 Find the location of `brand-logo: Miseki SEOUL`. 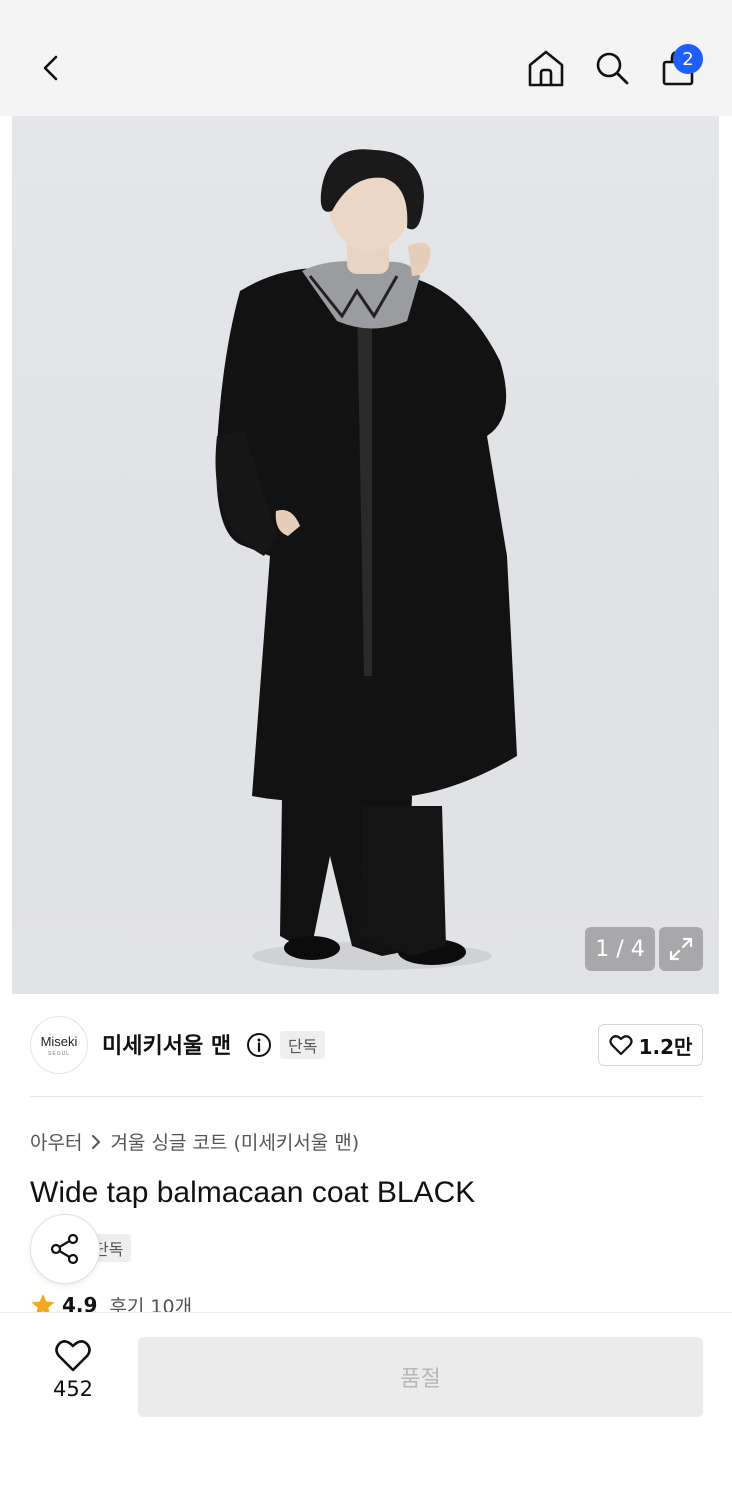

brand-logo: Miseki SEOUL is located at coordinates (59, 1045).